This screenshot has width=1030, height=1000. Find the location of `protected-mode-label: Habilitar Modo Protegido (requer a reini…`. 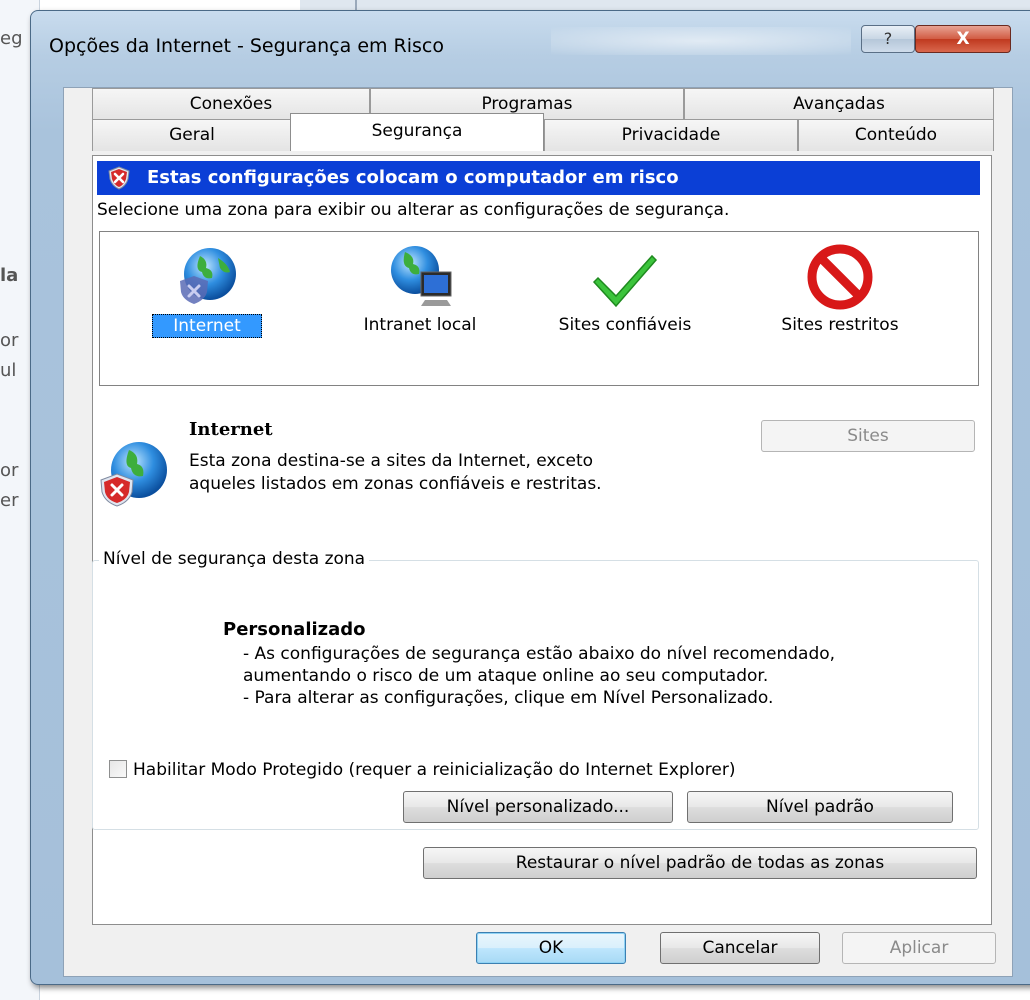

protected-mode-label: Habilitar Modo Protegido (requer a reini… is located at coordinates (434, 770).